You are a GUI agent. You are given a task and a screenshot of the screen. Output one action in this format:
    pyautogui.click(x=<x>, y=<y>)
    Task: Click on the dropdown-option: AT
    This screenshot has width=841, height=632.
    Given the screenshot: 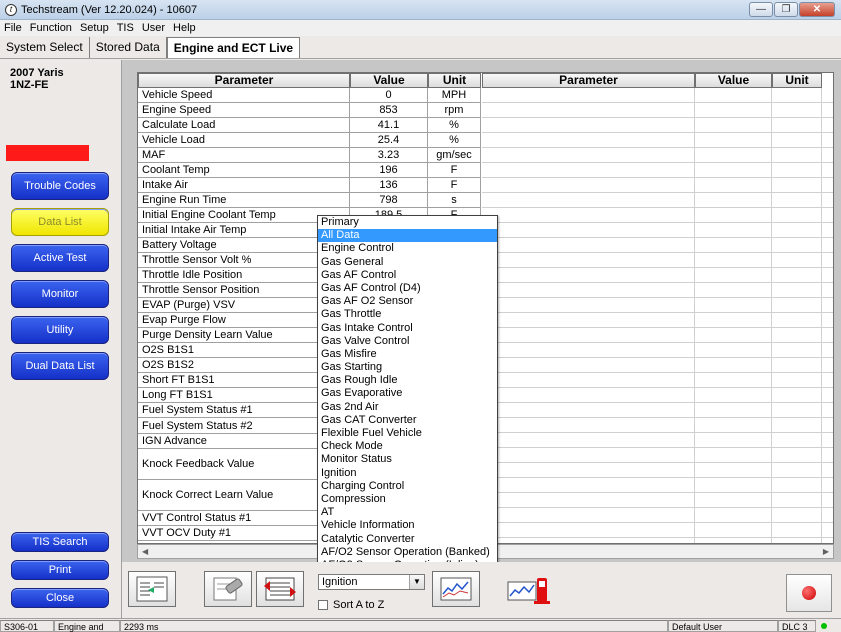 What is the action you would take?
    pyautogui.click(x=407, y=512)
    